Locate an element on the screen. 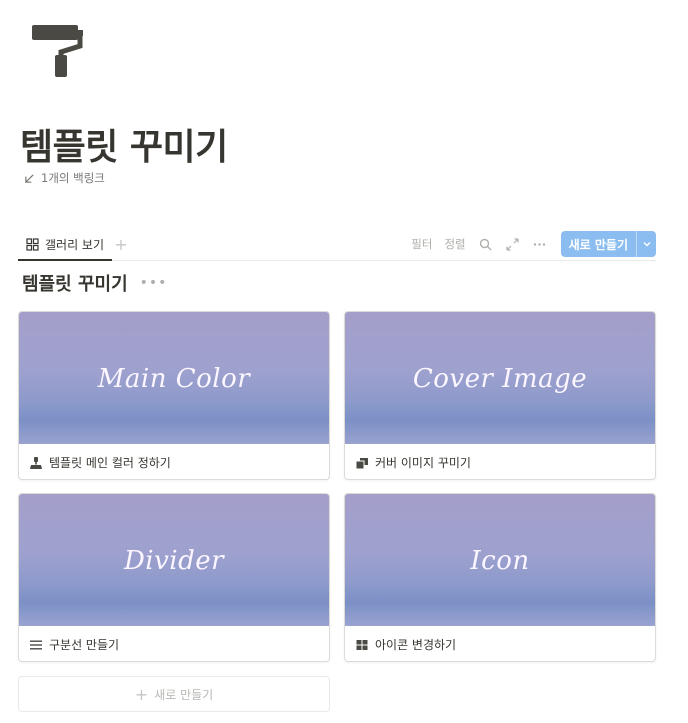 This screenshot has height=723, width=688. more-options-icon is located at coordinates (539, 244).